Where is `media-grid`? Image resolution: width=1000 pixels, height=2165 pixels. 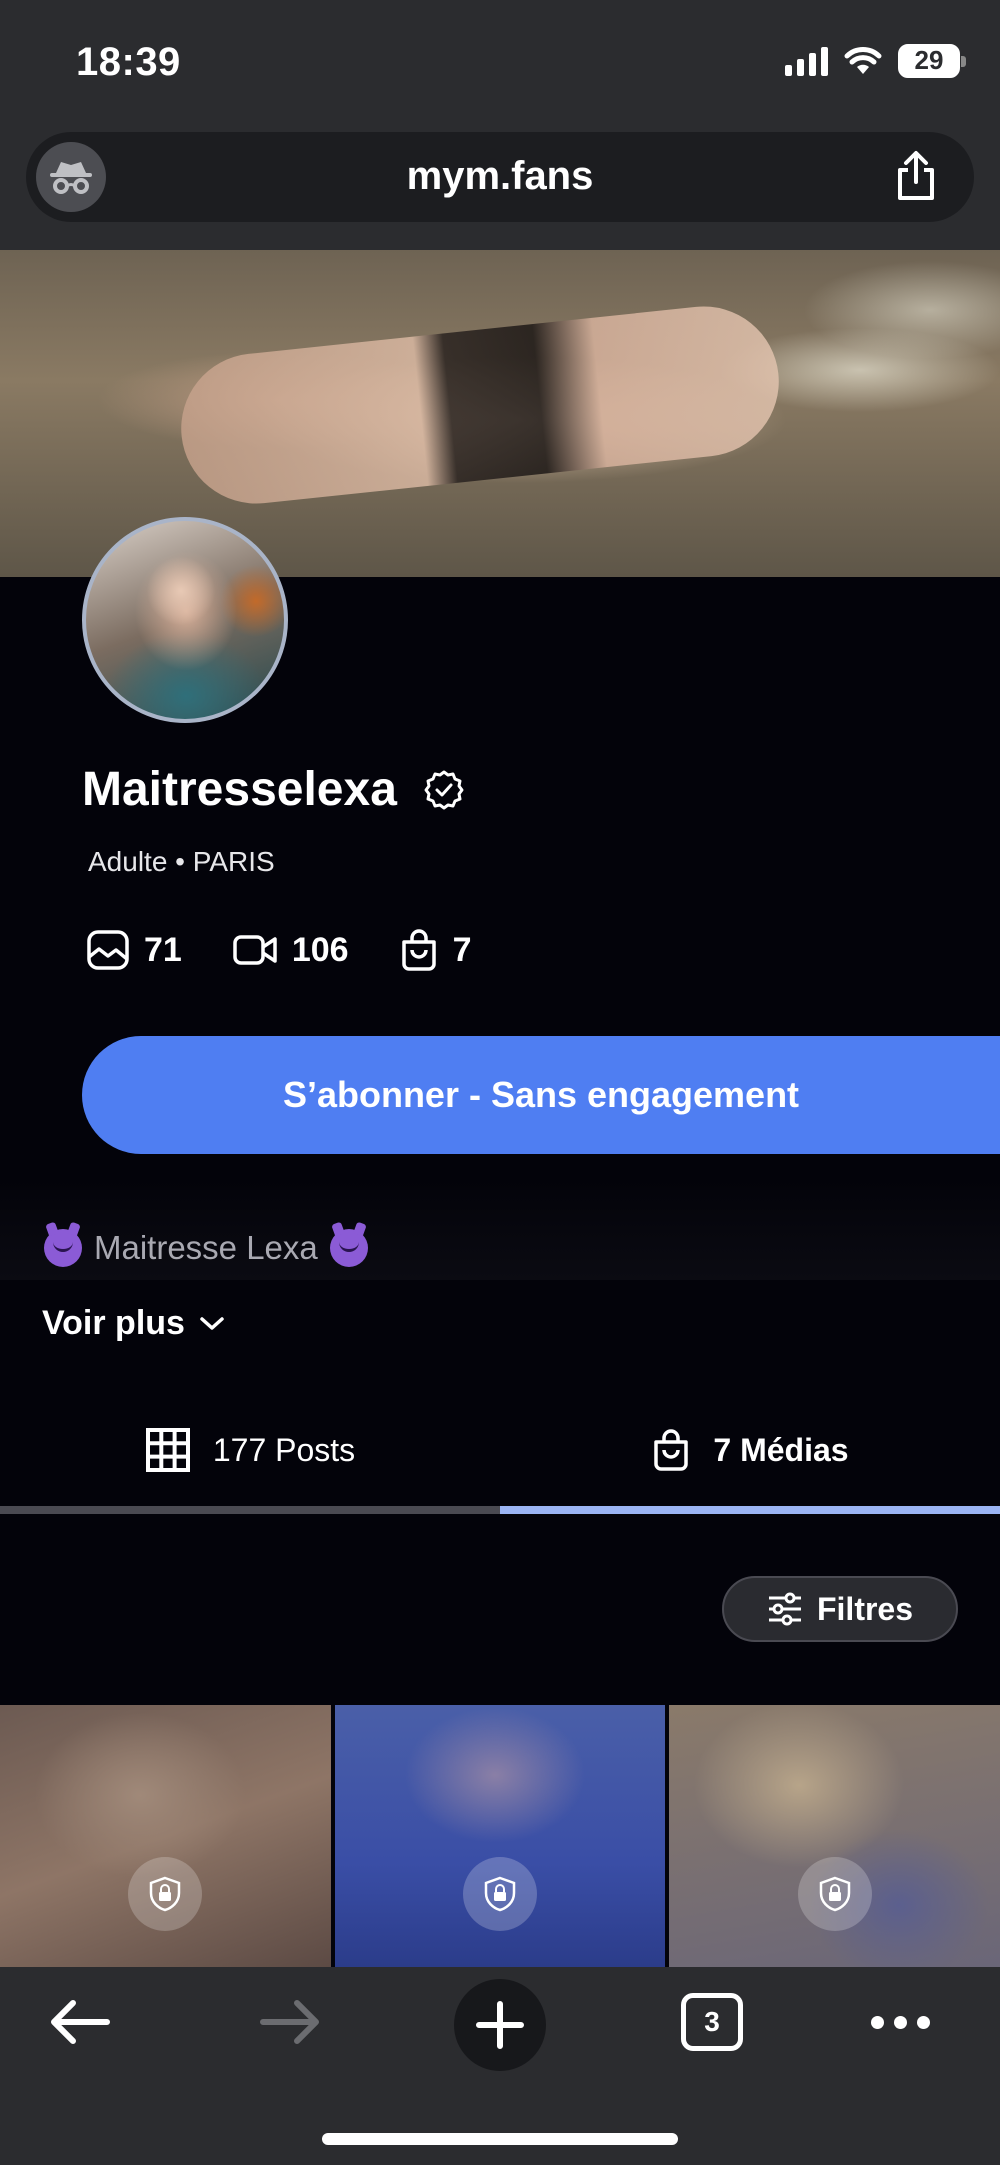
media-grid is located at coordinates (500, 1836).